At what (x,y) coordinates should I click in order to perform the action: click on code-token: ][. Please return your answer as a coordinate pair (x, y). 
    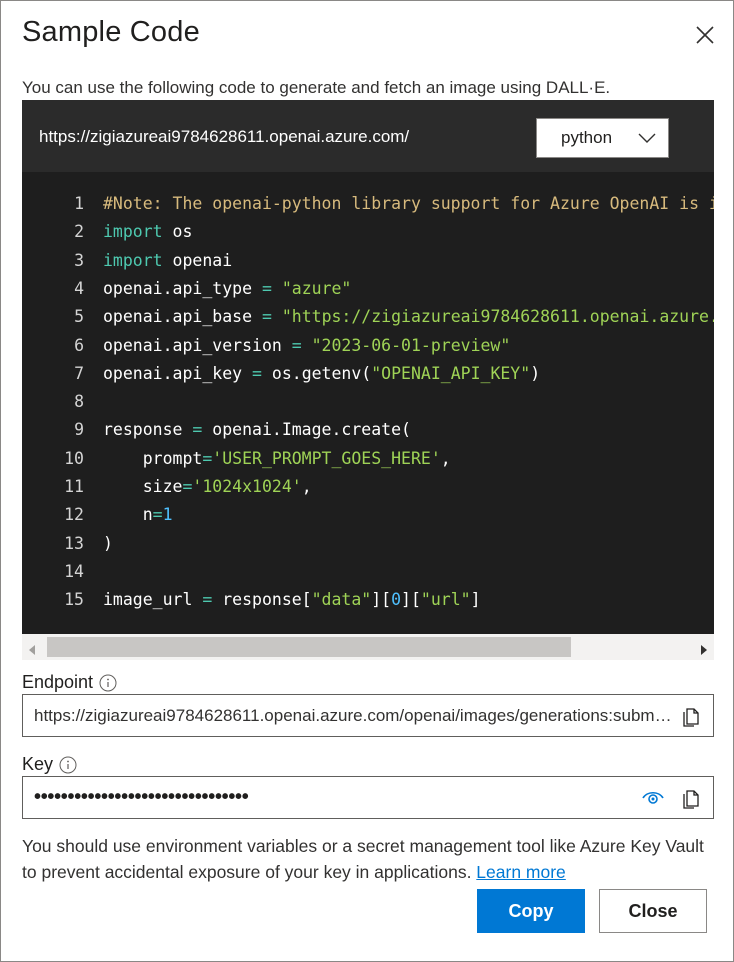
    Looking at the image, I should click on (411, 600).